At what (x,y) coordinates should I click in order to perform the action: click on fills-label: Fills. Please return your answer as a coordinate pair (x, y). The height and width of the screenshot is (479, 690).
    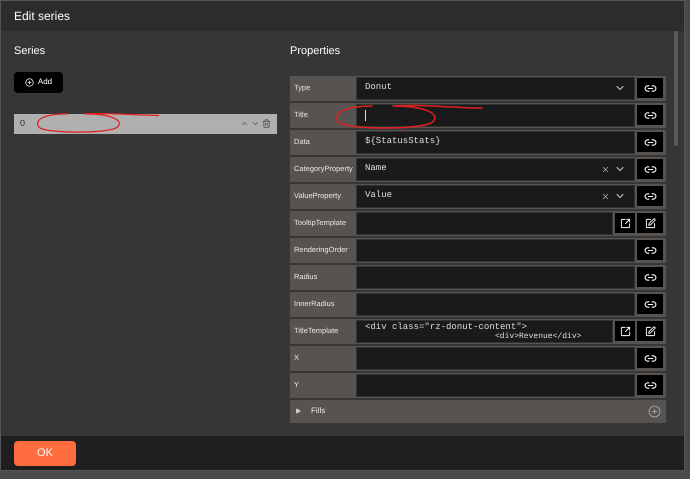
    Looking at the image, I should click on (318, 411).